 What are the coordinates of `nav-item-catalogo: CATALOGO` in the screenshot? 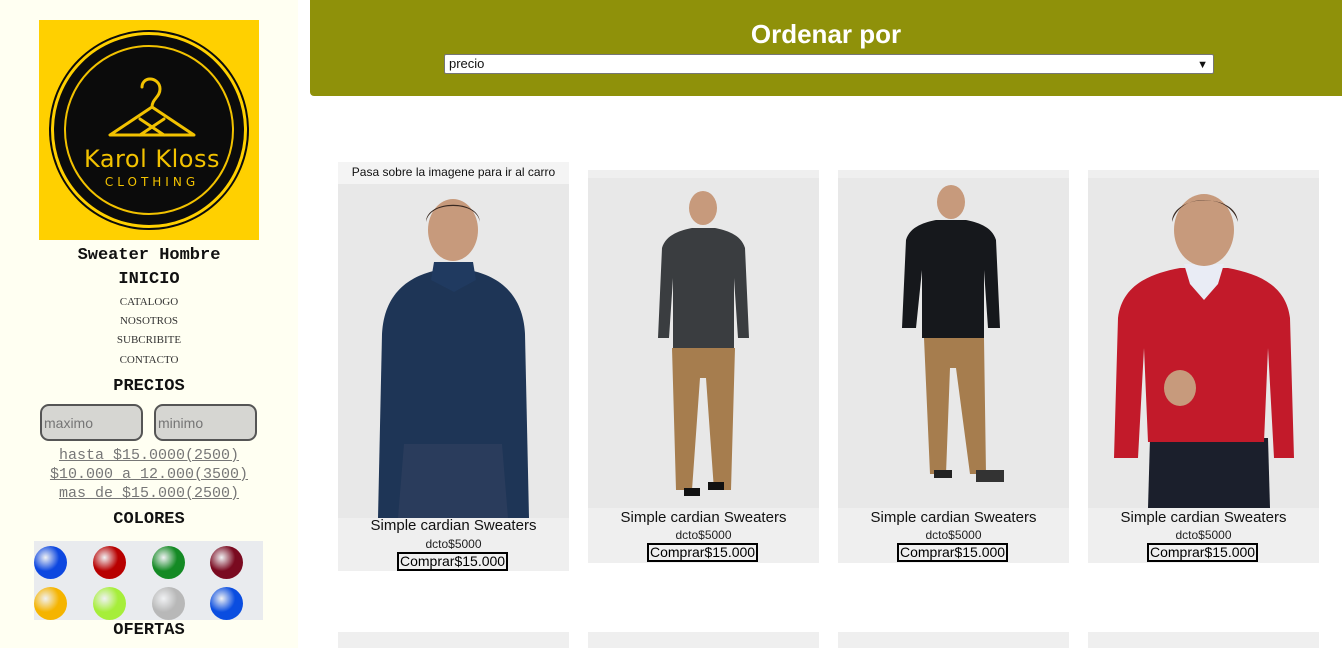 It's located at (149, 302).